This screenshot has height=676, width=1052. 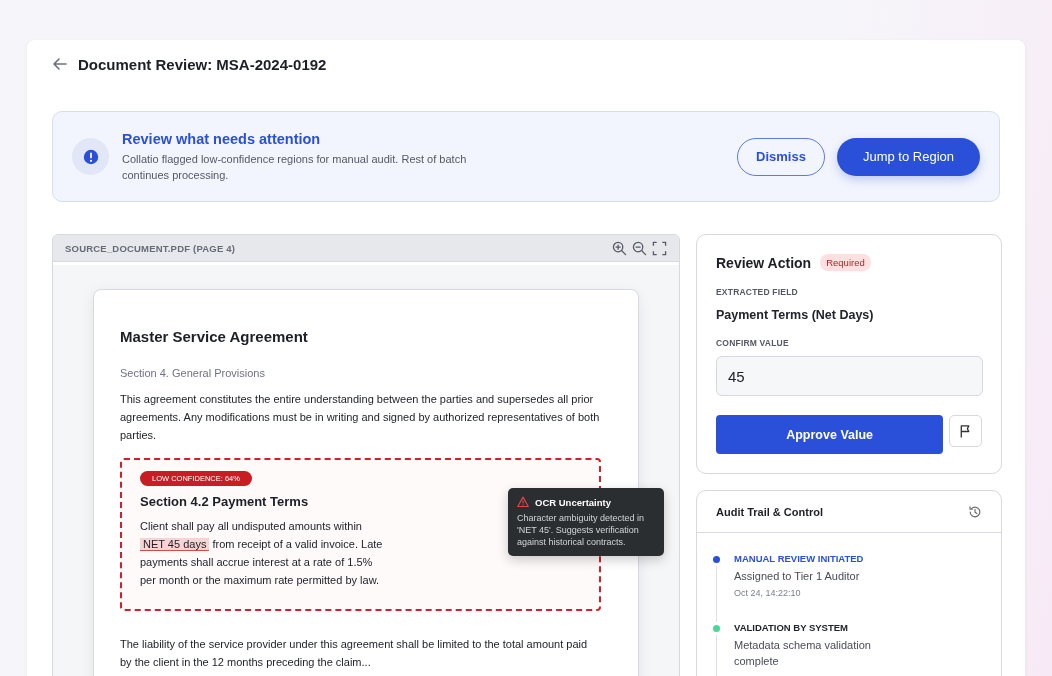 What do you see at coordinates (150, 248) in the screenshot?
I see `file-name: SOURCE_DOCUMENT.PDF (PAGE 4)` at bounding box center [150, 248].